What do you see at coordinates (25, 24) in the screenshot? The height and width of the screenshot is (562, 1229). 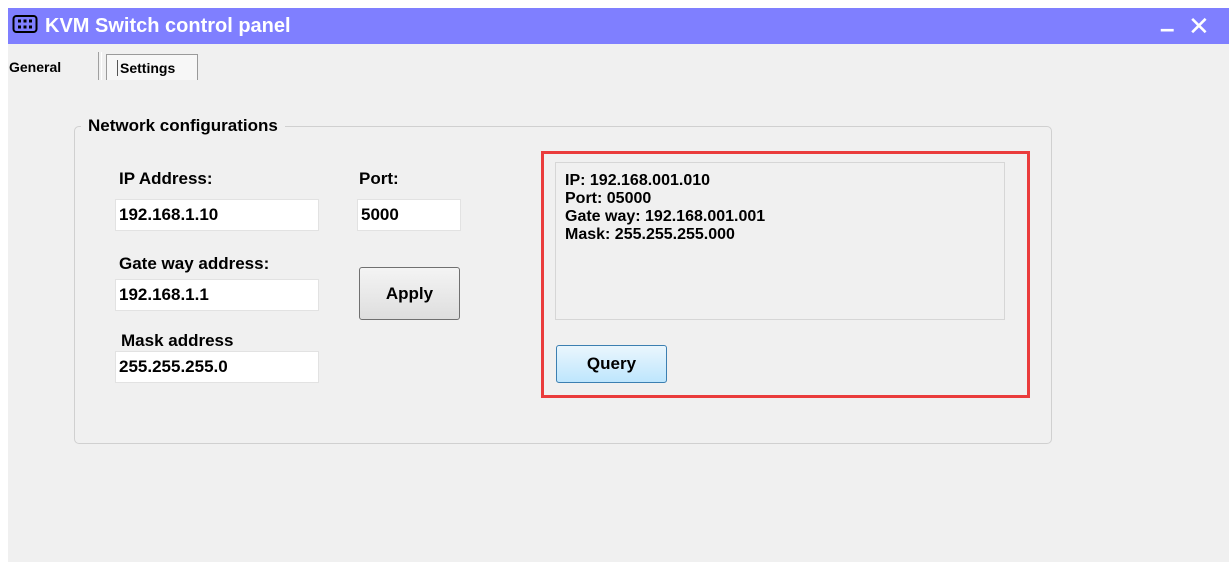 I see `kvm-device-icon` at bounding box center [25, 24].